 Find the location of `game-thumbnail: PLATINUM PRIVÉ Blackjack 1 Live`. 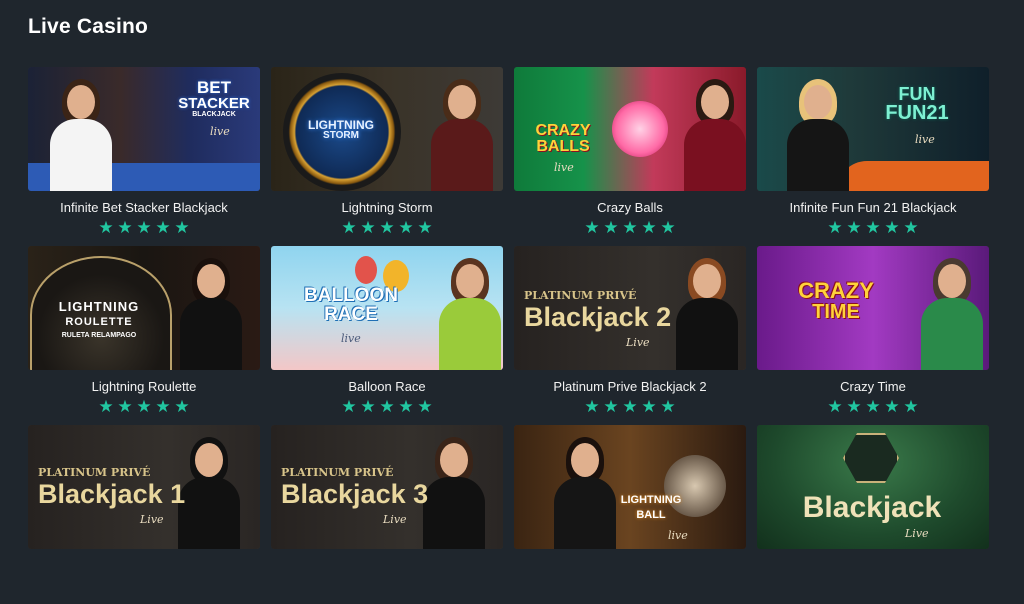

game-thumbnail: PLATINUM PRIVÉ Blackjack 1 Live is located at coordinates (144, 487).